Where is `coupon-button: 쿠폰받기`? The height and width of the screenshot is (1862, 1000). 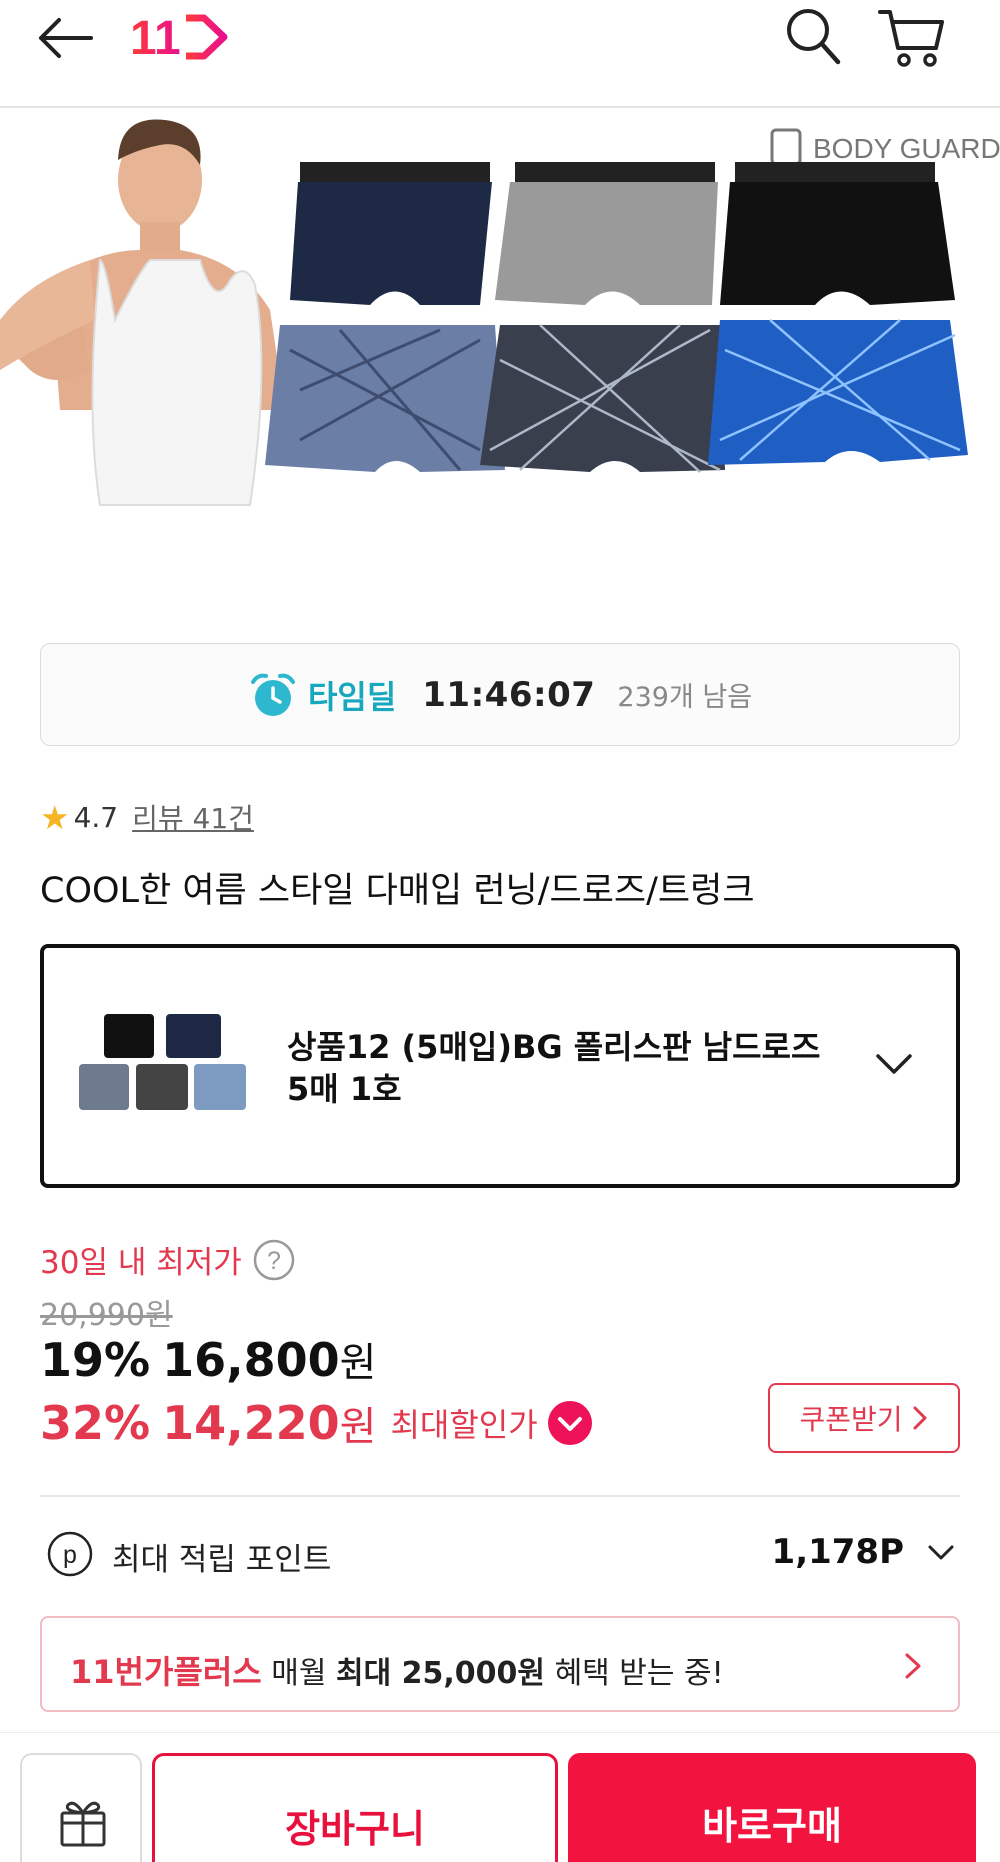 coupon-button: 쿠폰받기 is located at coordinates (864, 1418).